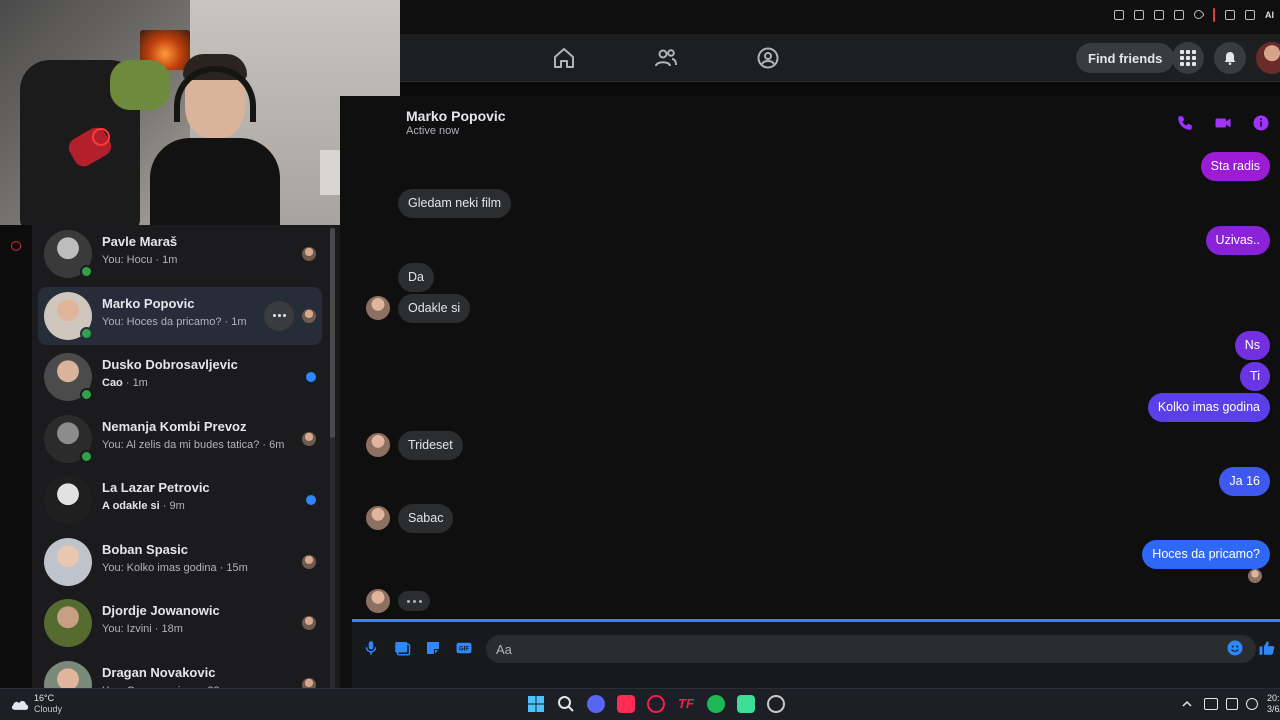 The height and width of the screenshot is (720, 1280). I want to click on chat-preview-text: You: Izvini, so click(127, 629).